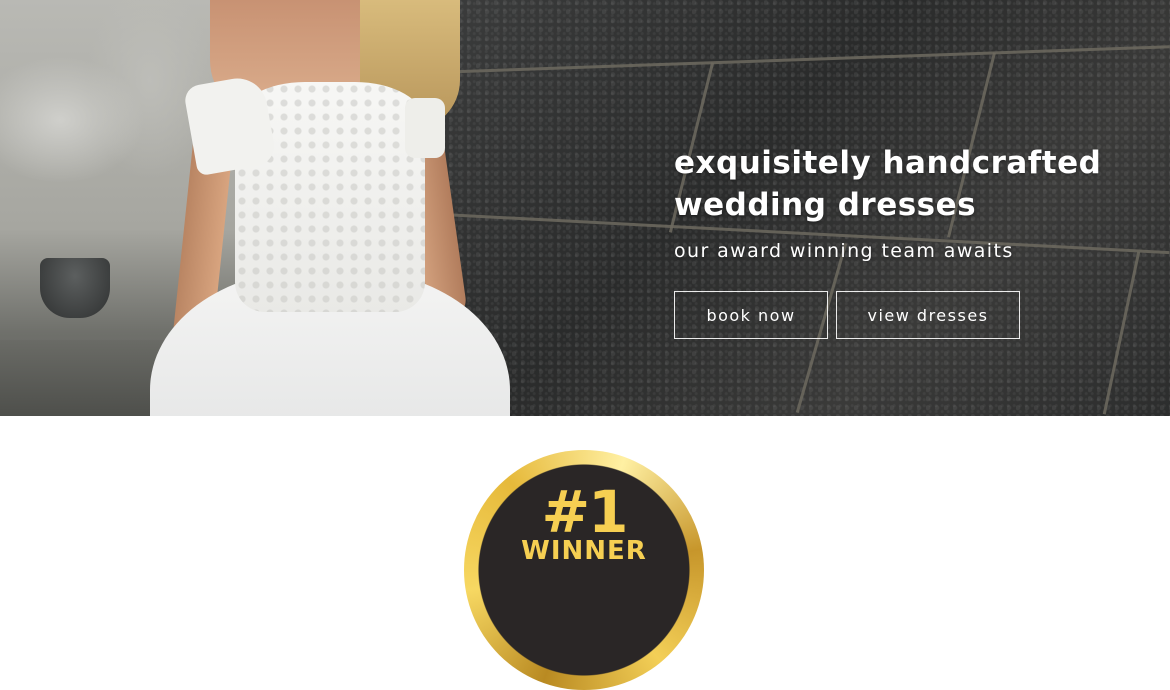 This screenshot has height=690, width=1170. I want to click on book-now-button: book now, so click(751, 315).